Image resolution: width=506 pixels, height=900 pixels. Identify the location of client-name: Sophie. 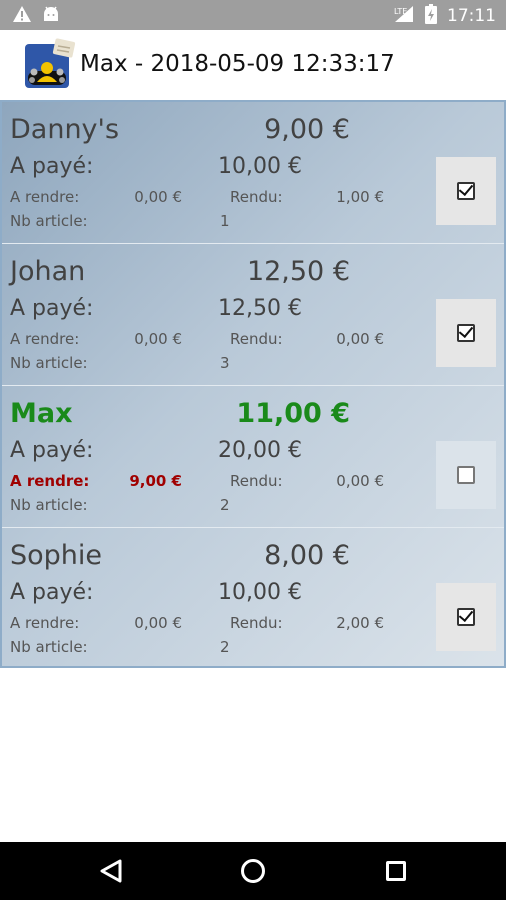
(56, 555).